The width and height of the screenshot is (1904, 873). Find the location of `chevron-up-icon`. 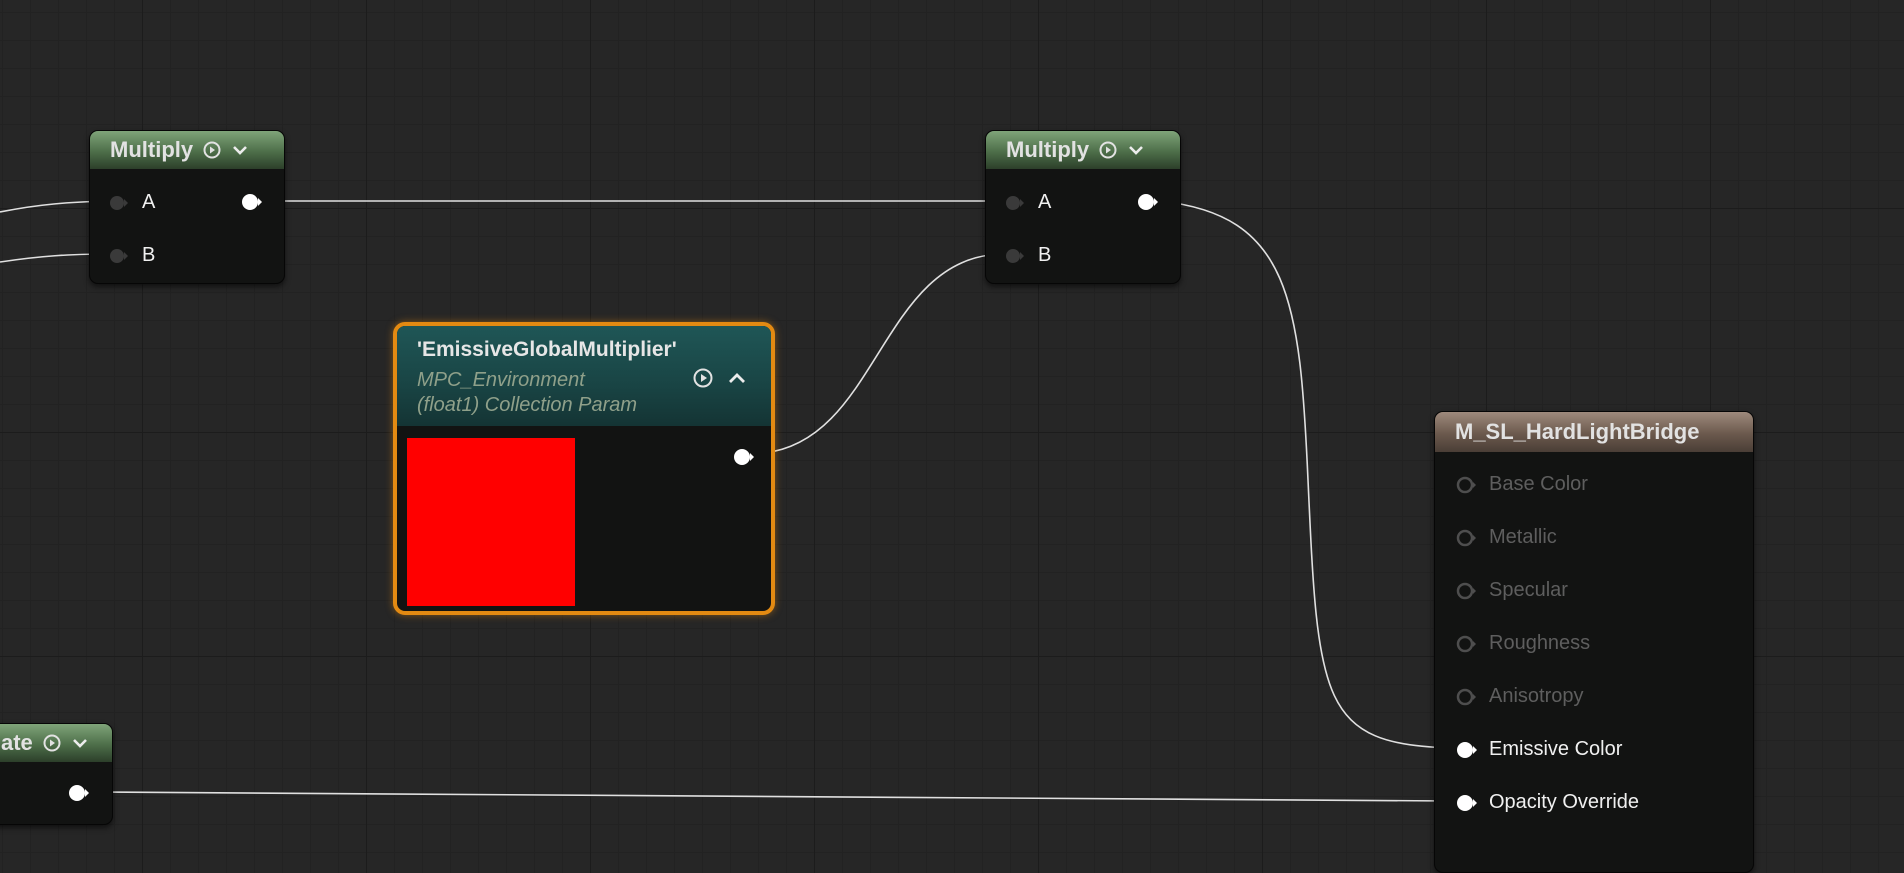

chevron-up-icon is located at coordinates (737, 378).